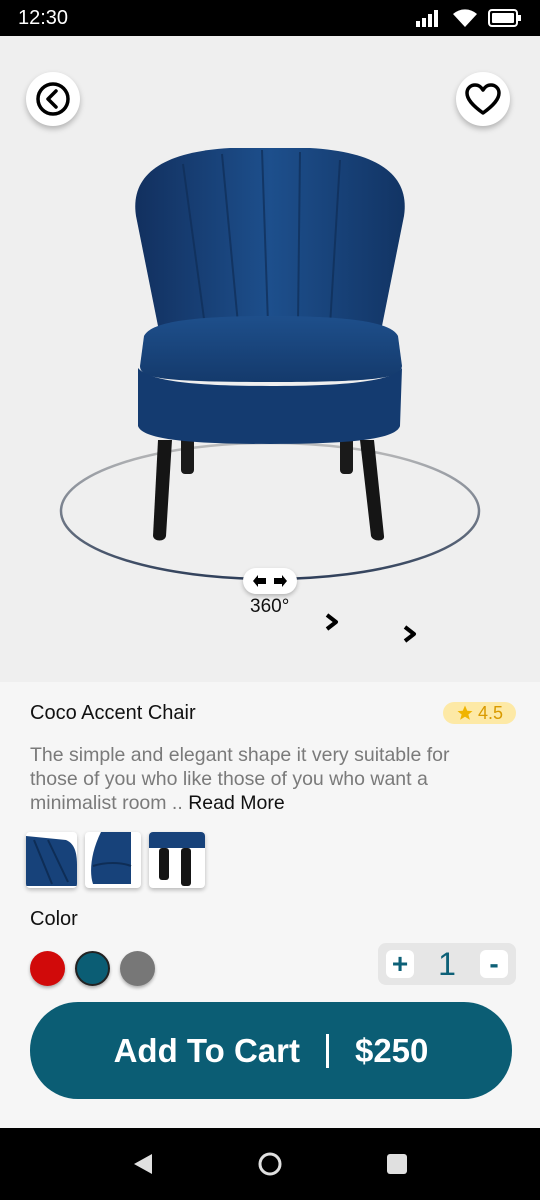 This screenshot has width=540, height=1200. What do you see at coordinates (270, 18) in the screenshot?
I see `status-bar: 12:30` at bounding box center [270, 18].